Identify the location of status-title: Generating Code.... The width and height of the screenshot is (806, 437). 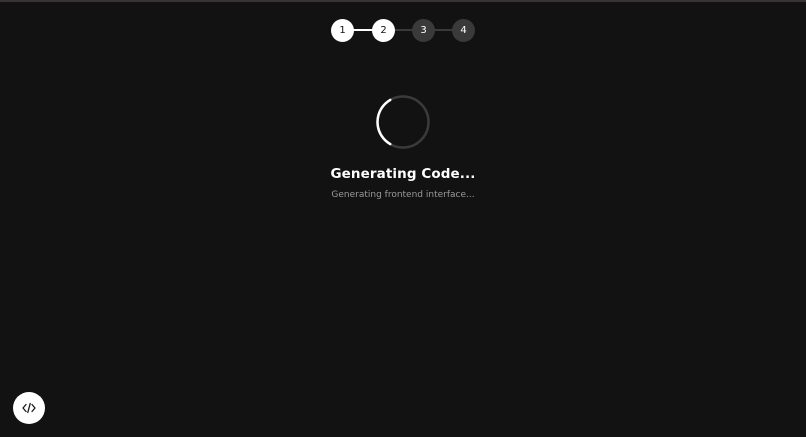
(403, 174).